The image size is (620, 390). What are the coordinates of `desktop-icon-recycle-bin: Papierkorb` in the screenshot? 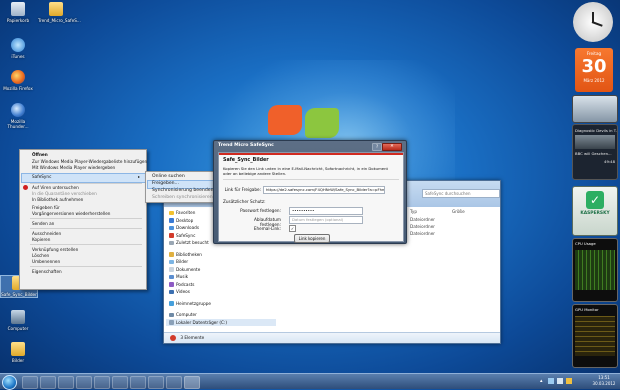 It's located at (18, 12).